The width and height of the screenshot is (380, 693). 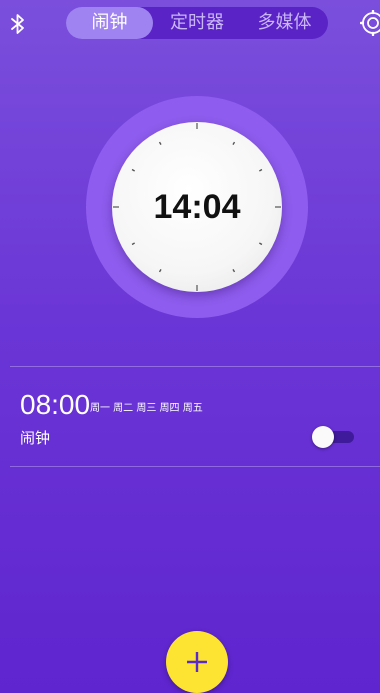 What do you see at coordinates (109, 23) in the screenshot?
I see `tab-alarm: 闹钟` at bounding box center [109, 23].